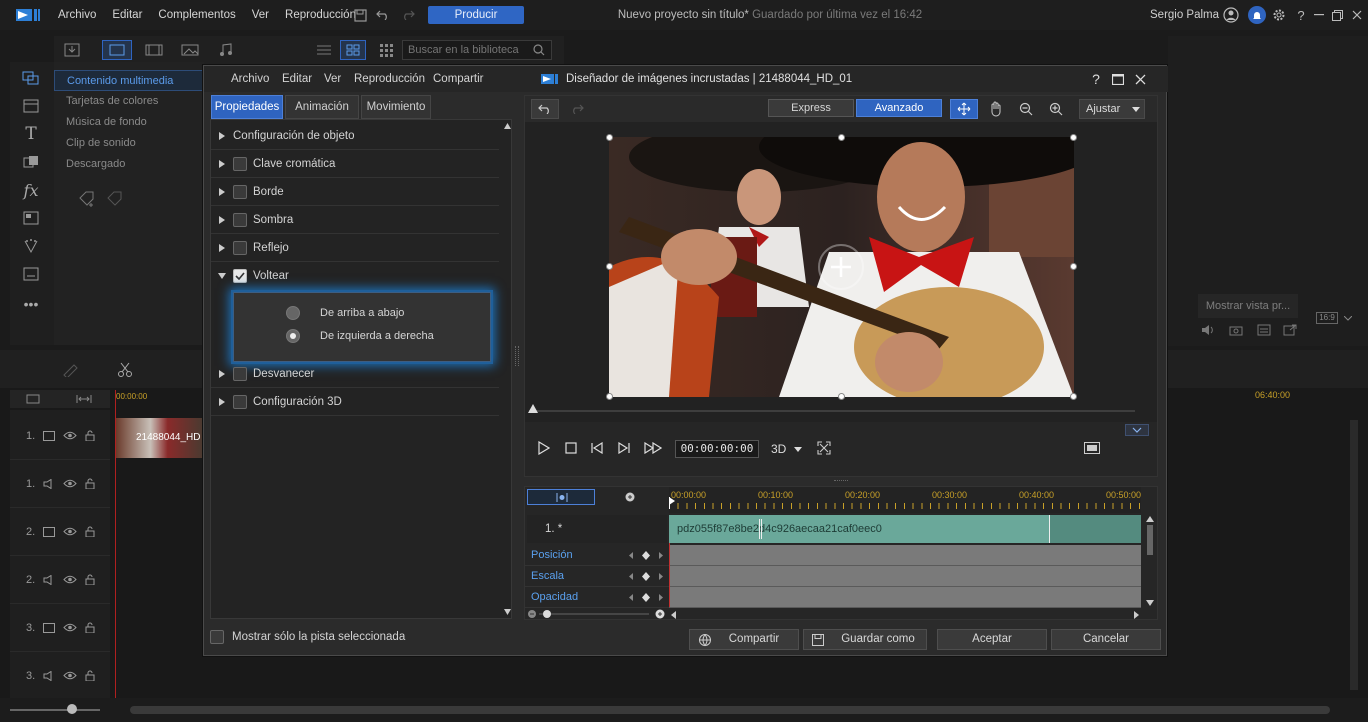 The image size is (1368, 722). Describe the element at coordinates (1337, 15) in the screenshot. I see `restore-icon` at that location.